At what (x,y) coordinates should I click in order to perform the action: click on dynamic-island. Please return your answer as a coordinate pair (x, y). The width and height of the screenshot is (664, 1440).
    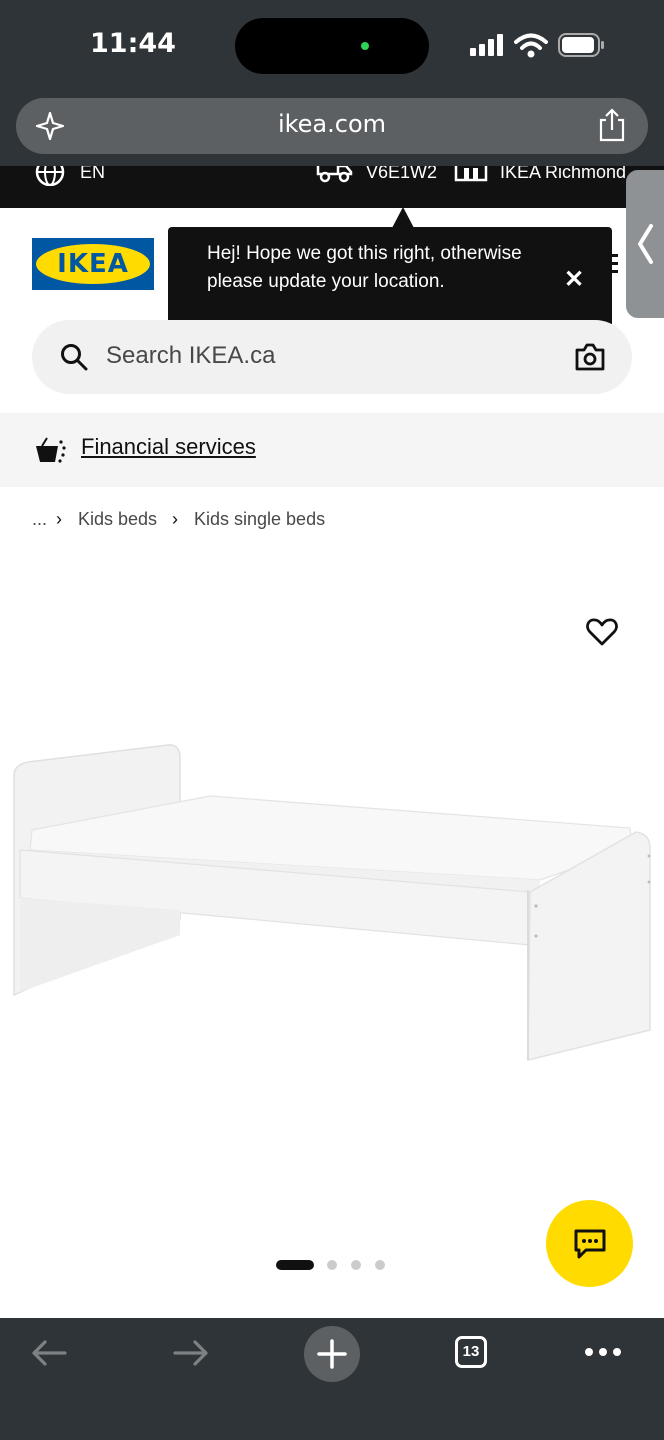
    Looking at the image, I should click on (332, 46).